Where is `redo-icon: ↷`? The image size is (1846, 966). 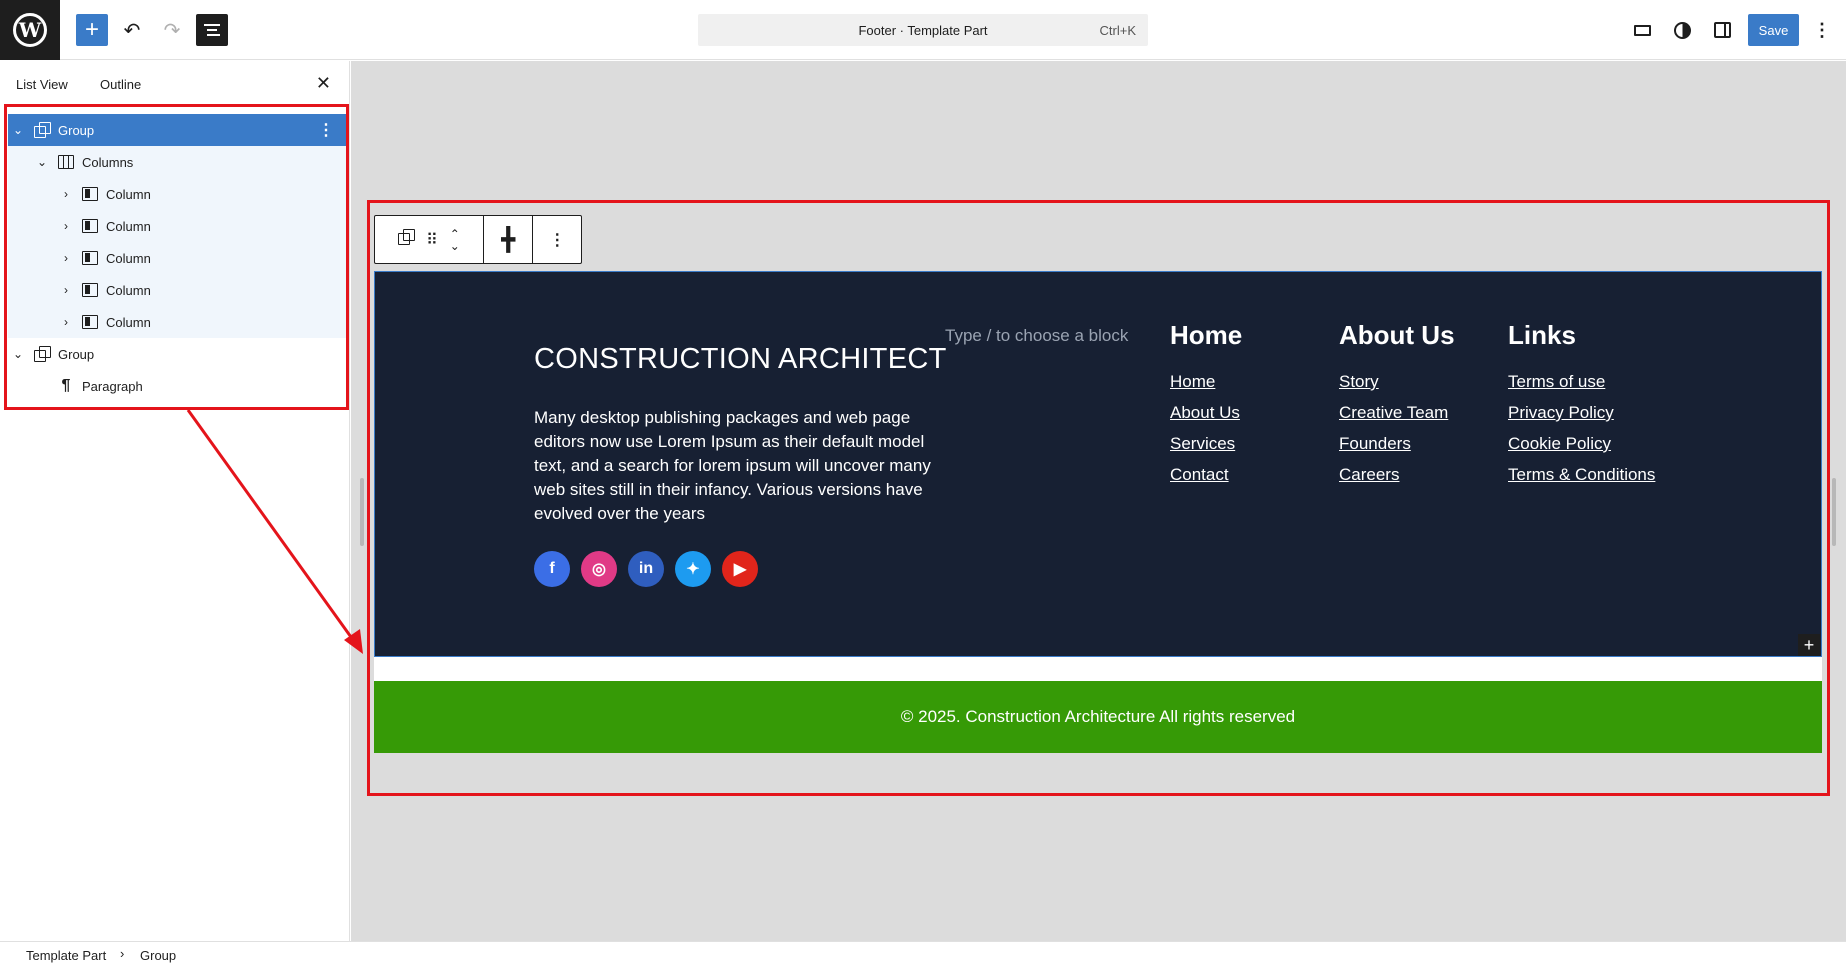
redo-icon: ↷ is located at coordinates (172, 30).